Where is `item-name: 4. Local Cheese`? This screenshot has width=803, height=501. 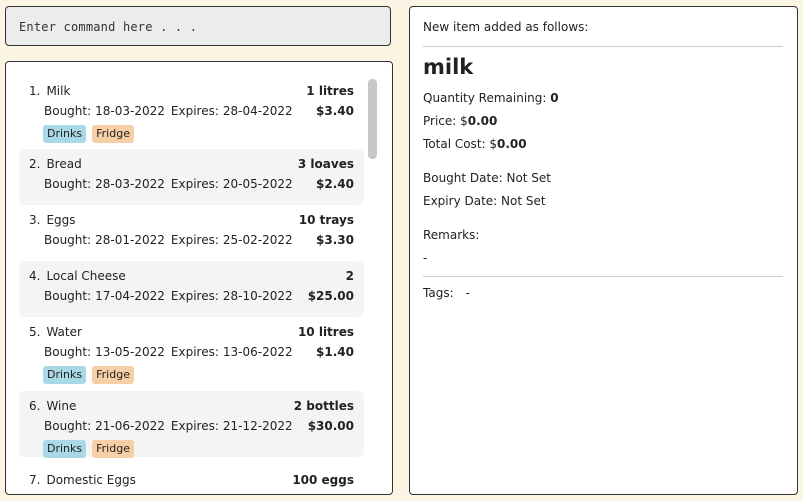 item-name: 4. Local Cheese is located at coordinates (77, 276).